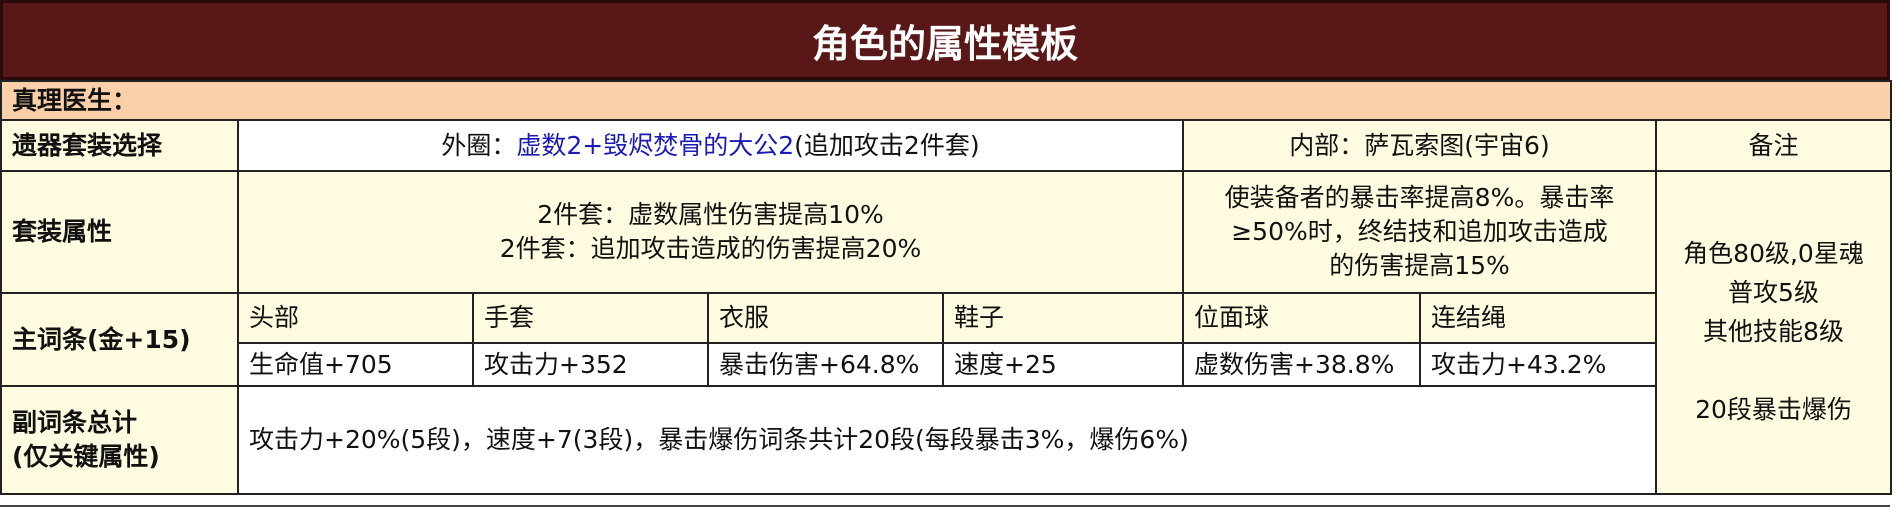 Image resolution: width=1896 pixels, height=514 pixels. I want to click on outer-set-cell: 外圈：虚数2+毁烬焚骨的大公2(追加攻击2件套), so click(710, 145).